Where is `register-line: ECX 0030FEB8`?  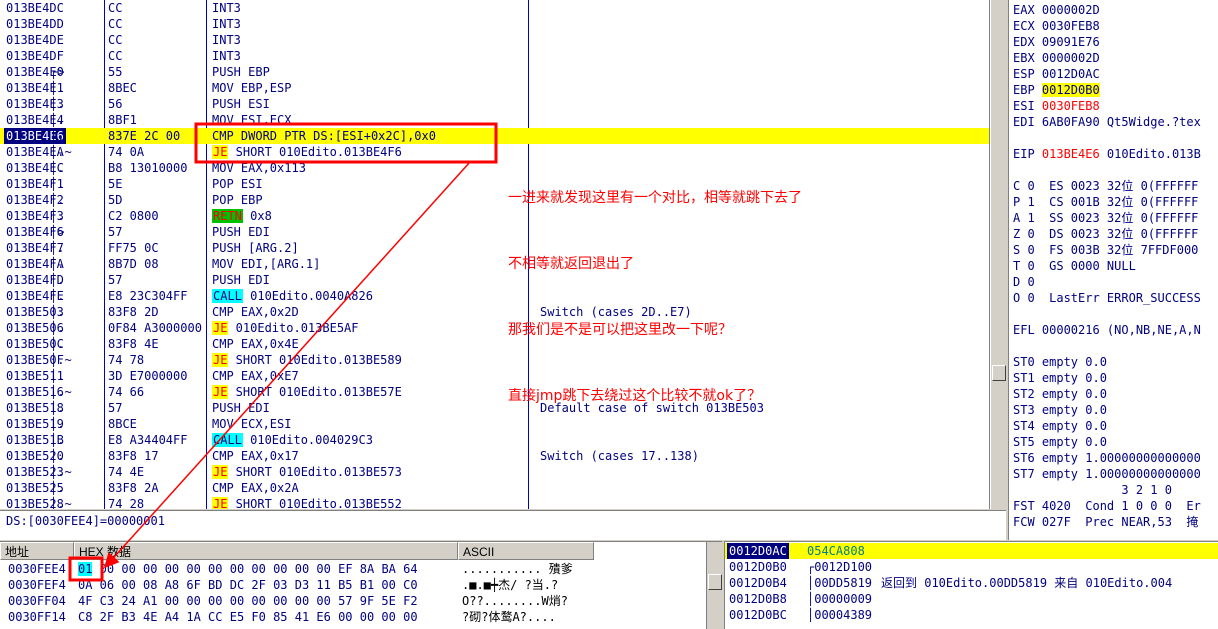
register-line: ECX 0030FEB8 is located at coordinates (1056, 26).